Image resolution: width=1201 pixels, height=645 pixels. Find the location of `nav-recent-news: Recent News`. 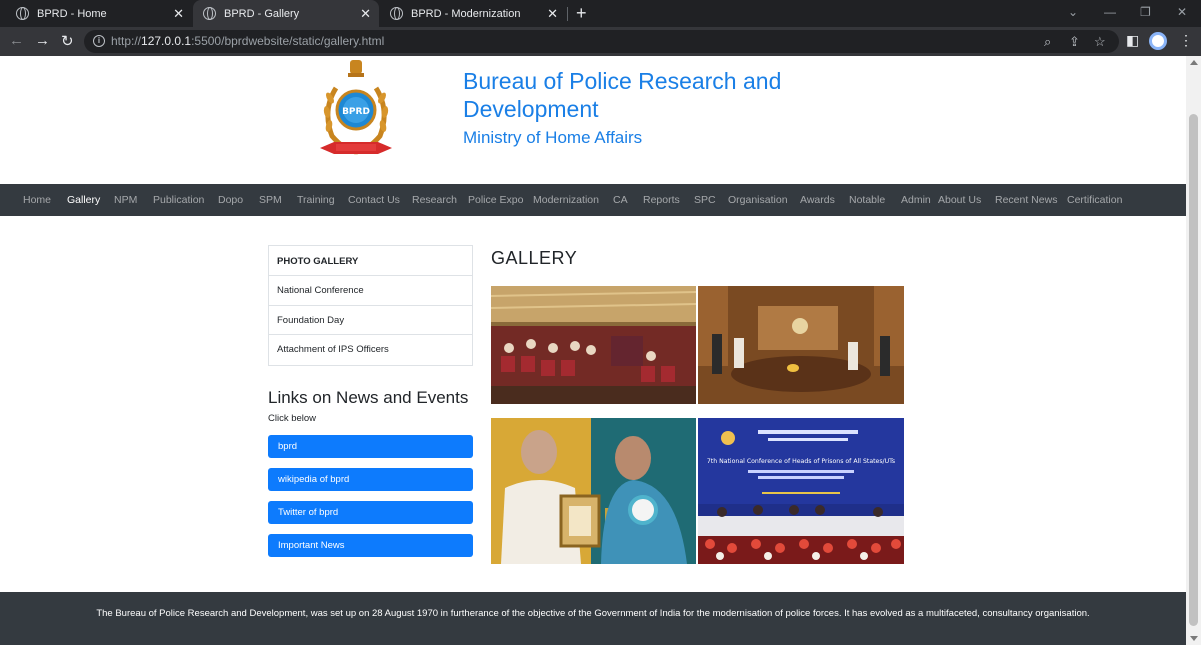

nav-recent-news: Recent News is located at coordinates (1026, 200).